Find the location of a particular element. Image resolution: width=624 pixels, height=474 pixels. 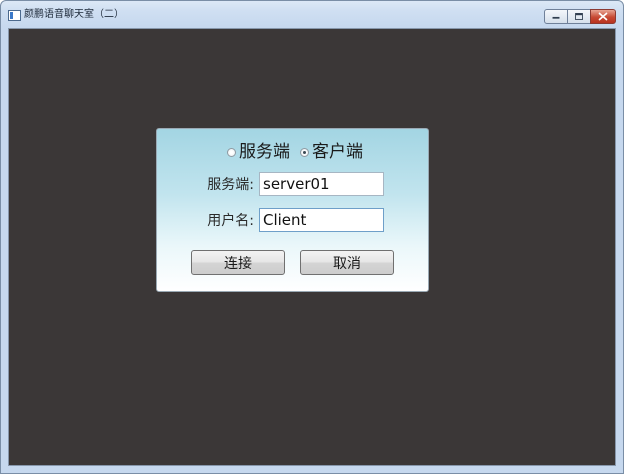

radio-server-mode: 服务端 is located at coordinates (258, 152).